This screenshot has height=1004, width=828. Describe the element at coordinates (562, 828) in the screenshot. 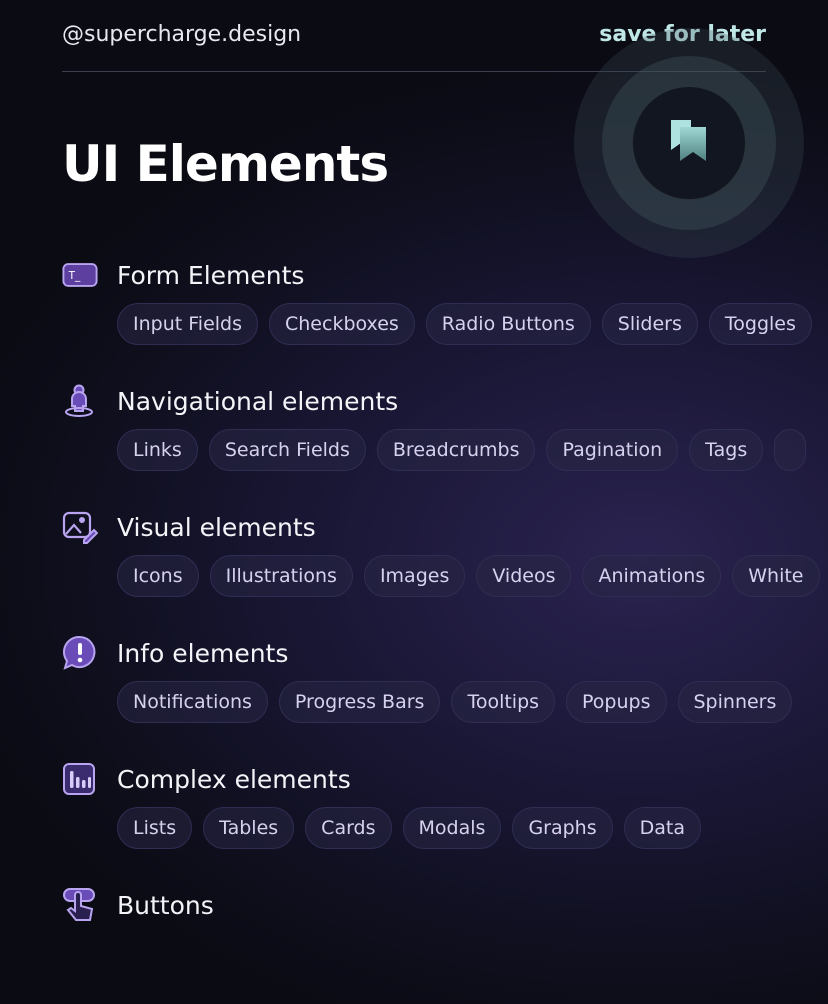

I see `chip: Graphs` at that location.